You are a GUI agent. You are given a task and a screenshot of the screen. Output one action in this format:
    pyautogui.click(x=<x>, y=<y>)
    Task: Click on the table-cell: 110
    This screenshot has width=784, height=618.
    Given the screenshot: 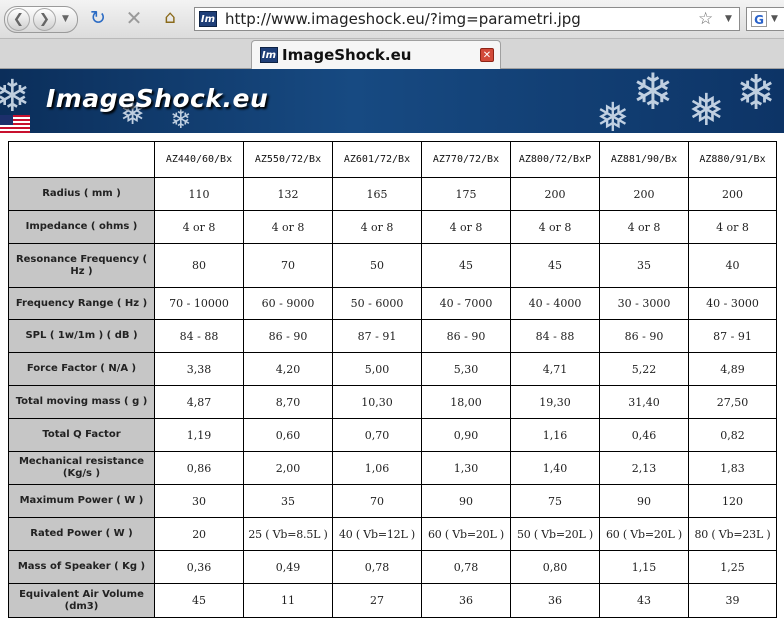 What is the action you would take?
    pyautogui.click(x=199, y=194)
    